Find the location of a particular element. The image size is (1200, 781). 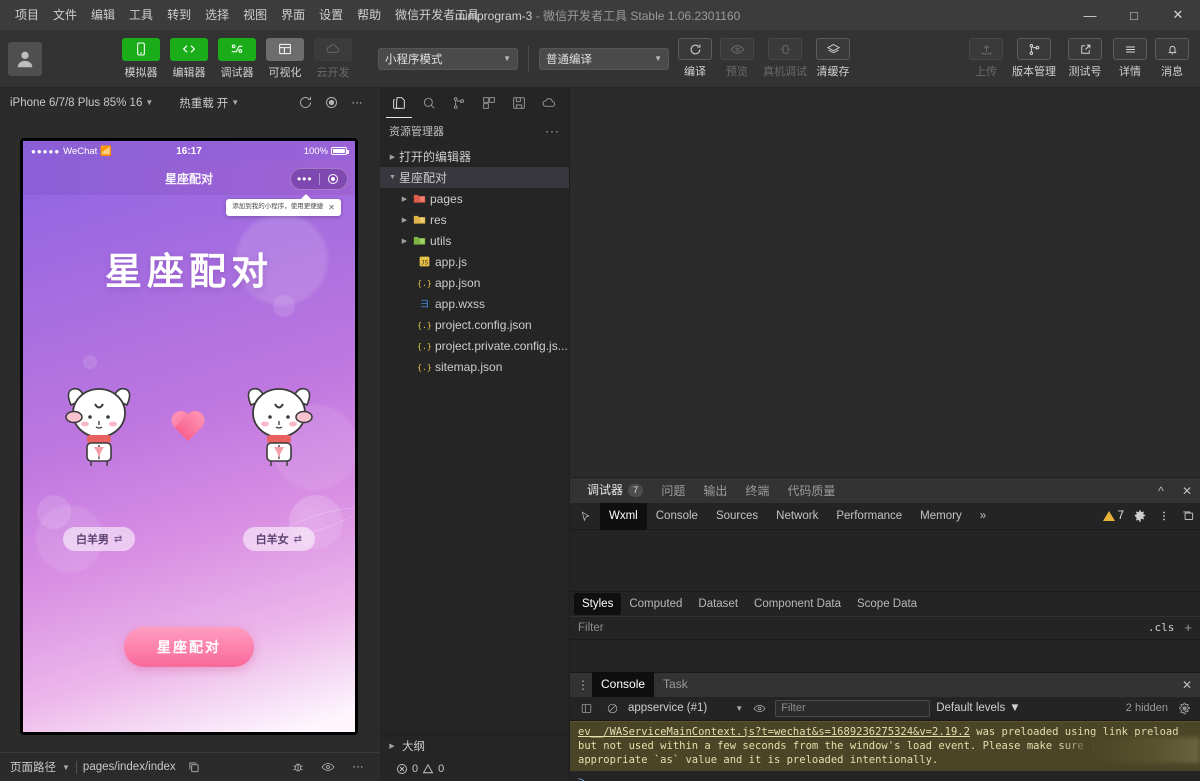

wechat-capsule: ••• is located at coordinates (319, 179).